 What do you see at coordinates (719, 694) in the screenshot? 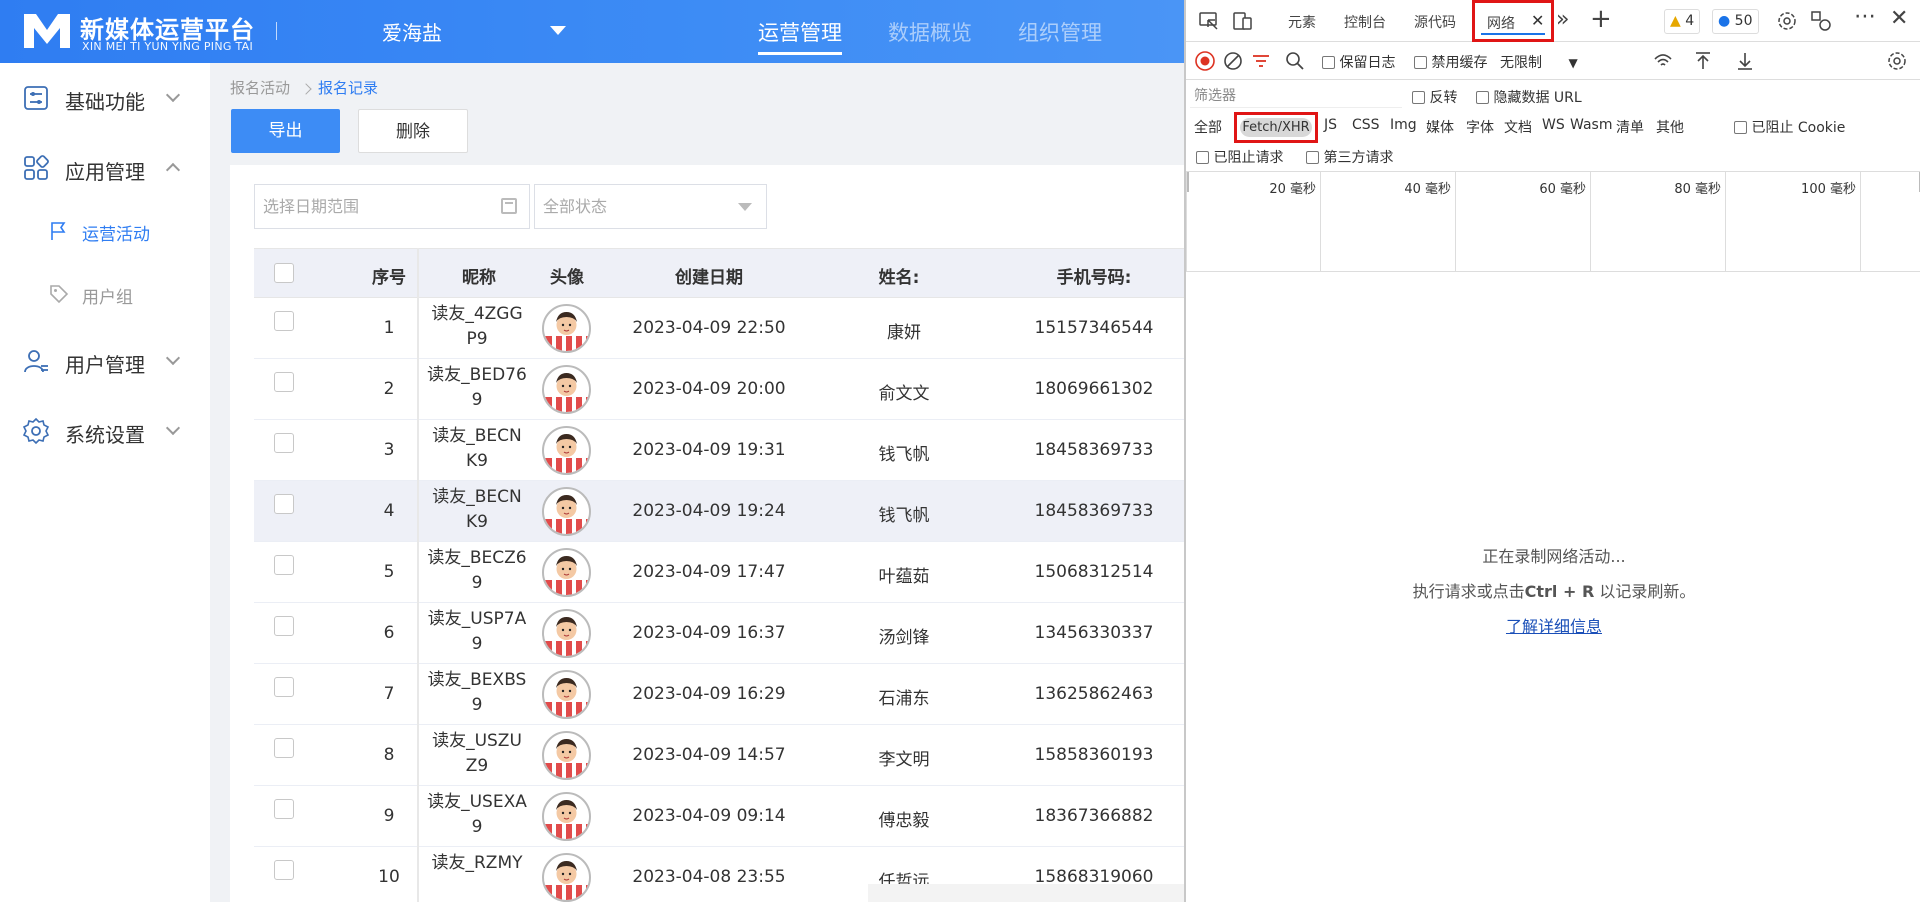
I see `table-row: 7 读友_BEXBS9 2023-04-09 16:29 石浦东 13625862463` at bounding box center [719, 694].